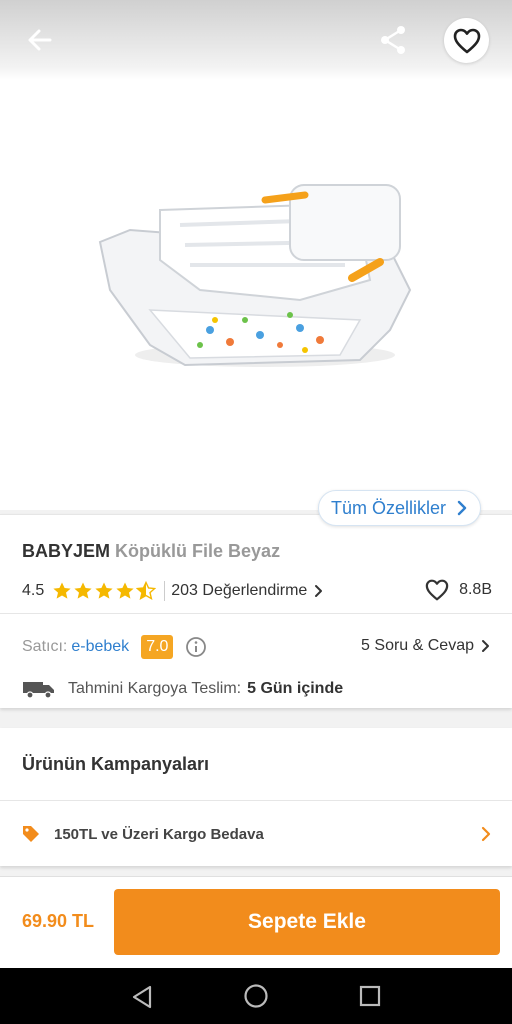 Image resolution: width=512 pixels, height=1024 pixels. What do you see at coordinates (370, 996) in the screenshot?
I see `nav-recent-apps-icon` at bounding box center [370, 996].